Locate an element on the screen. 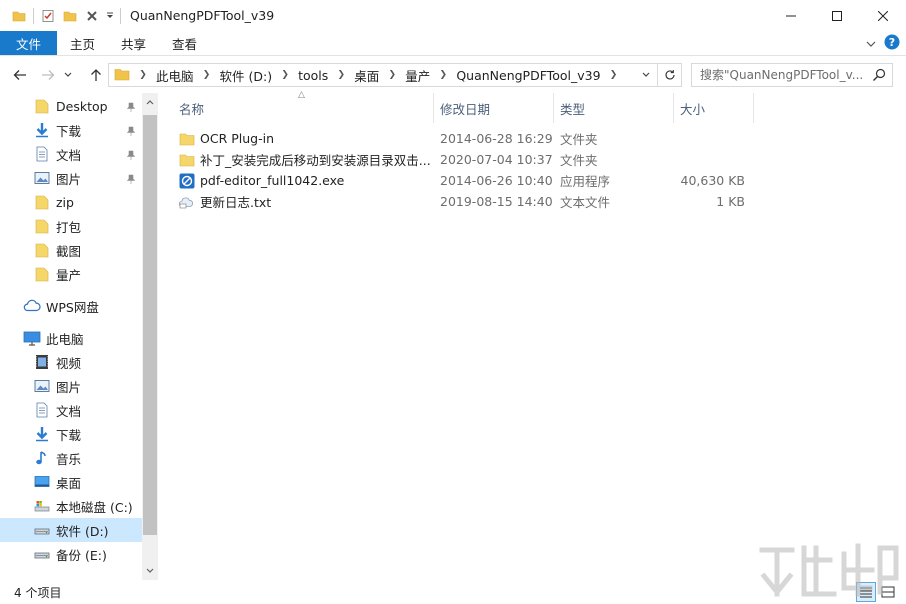  up-button is located at coordinates (96, 75).